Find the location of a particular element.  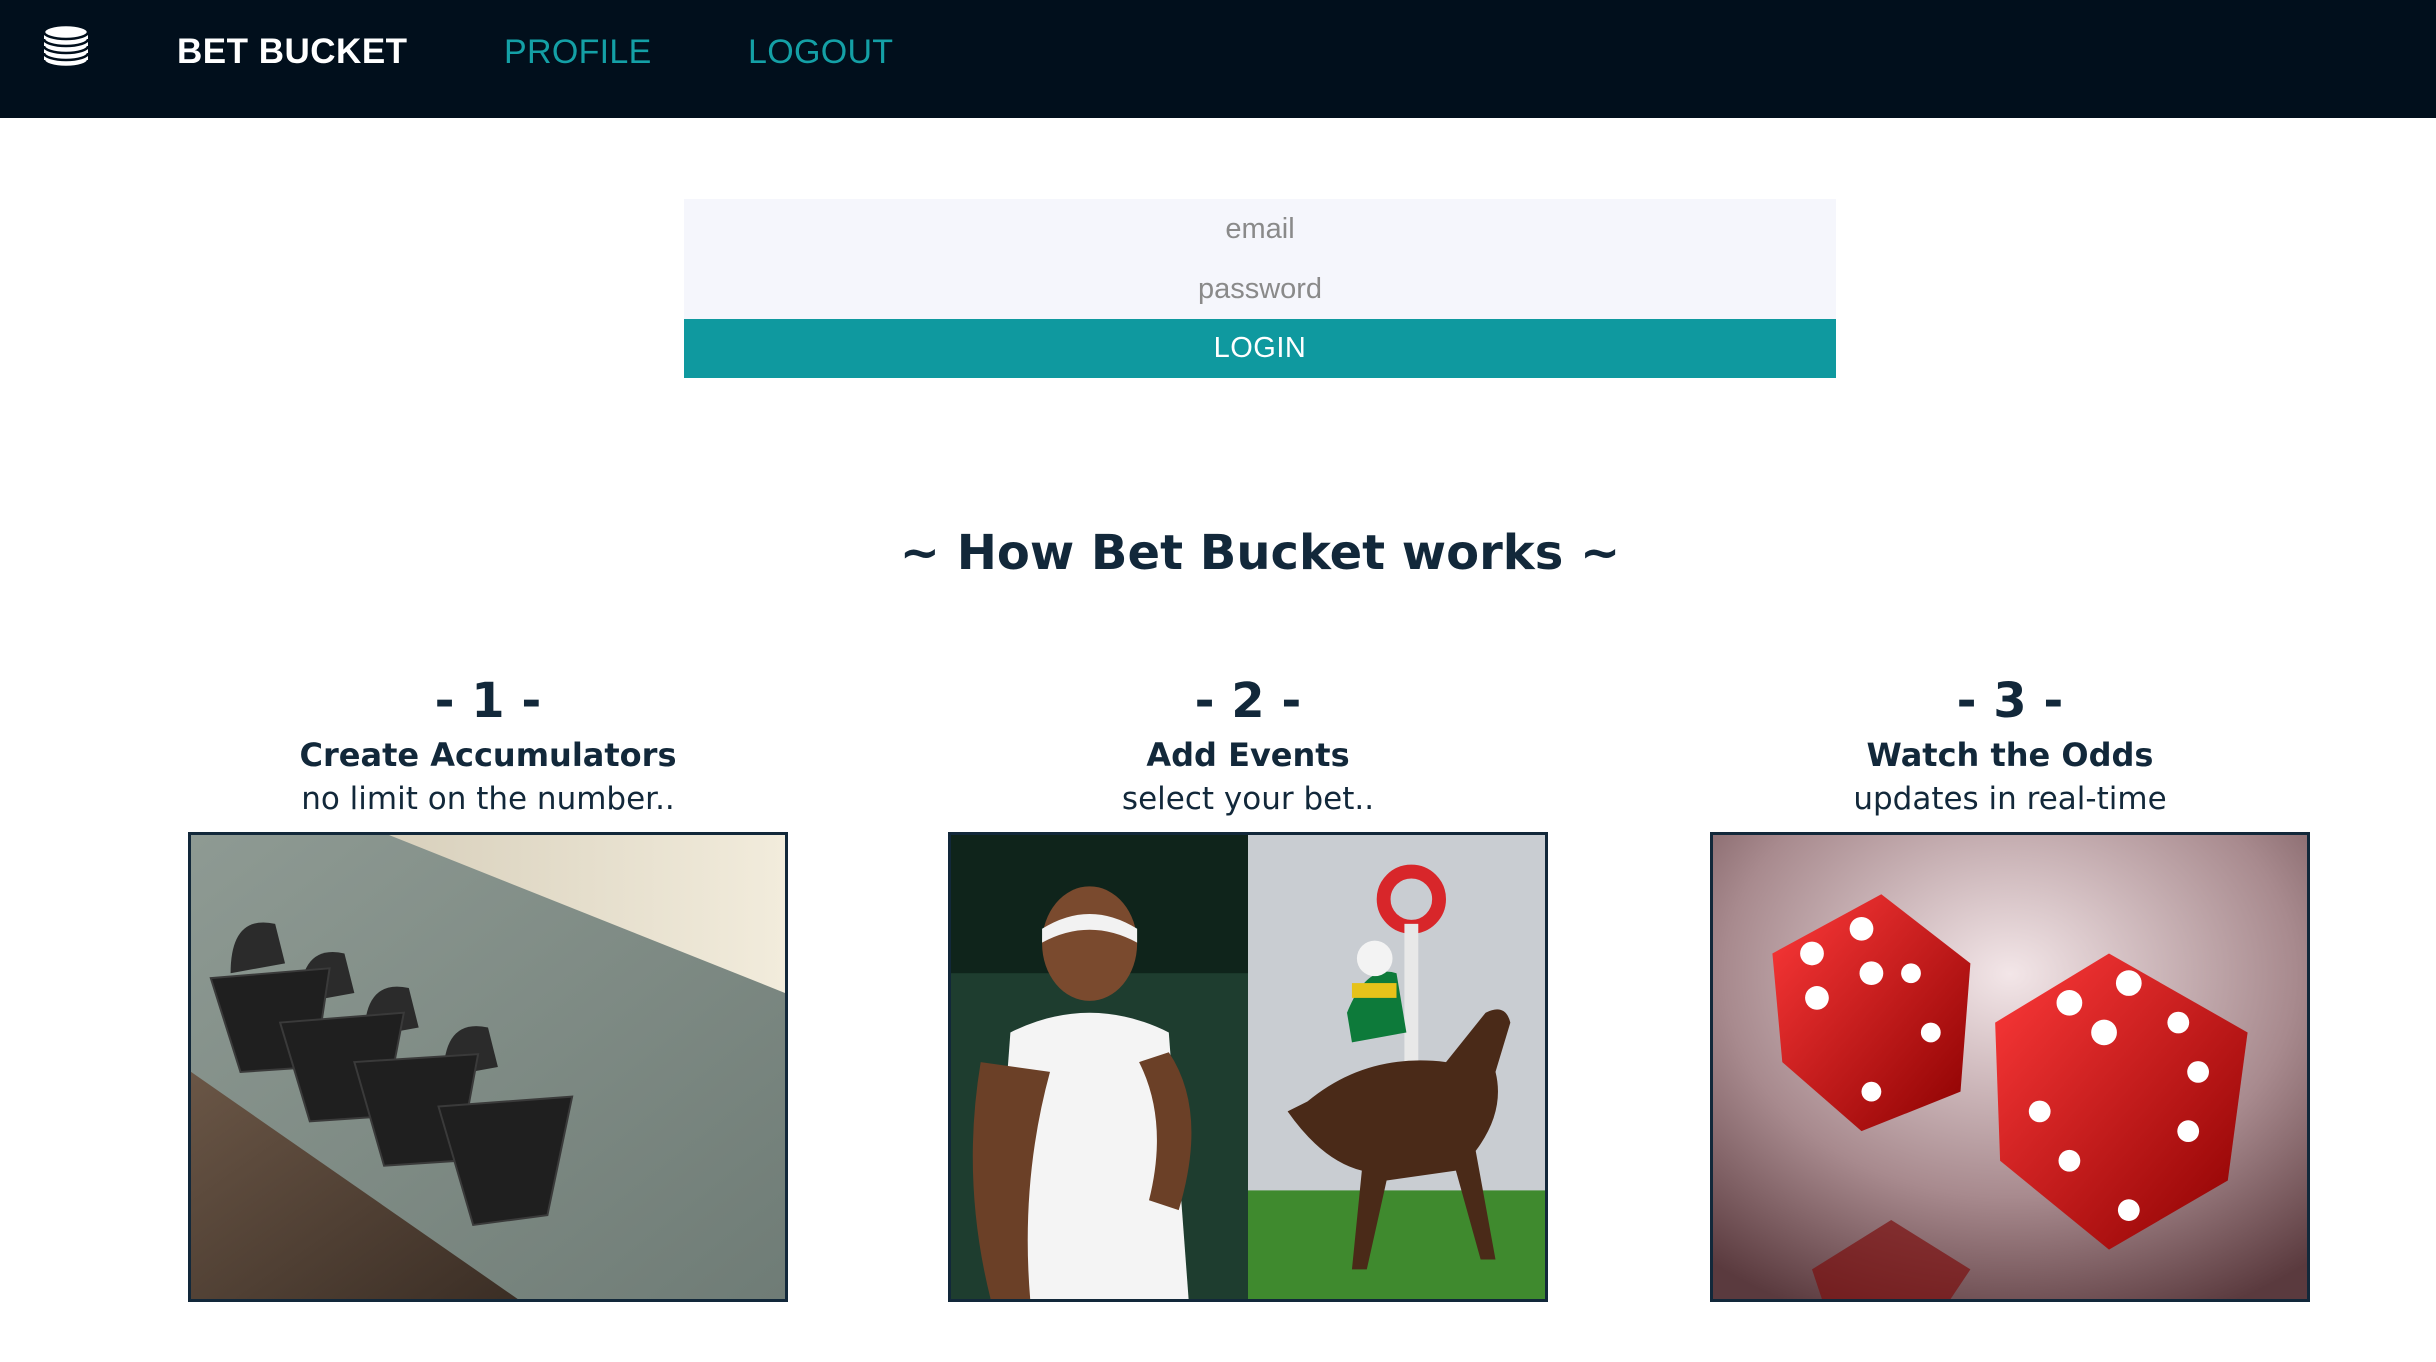

step-title: Watch the Odds is located at coordinates (2010, 755).